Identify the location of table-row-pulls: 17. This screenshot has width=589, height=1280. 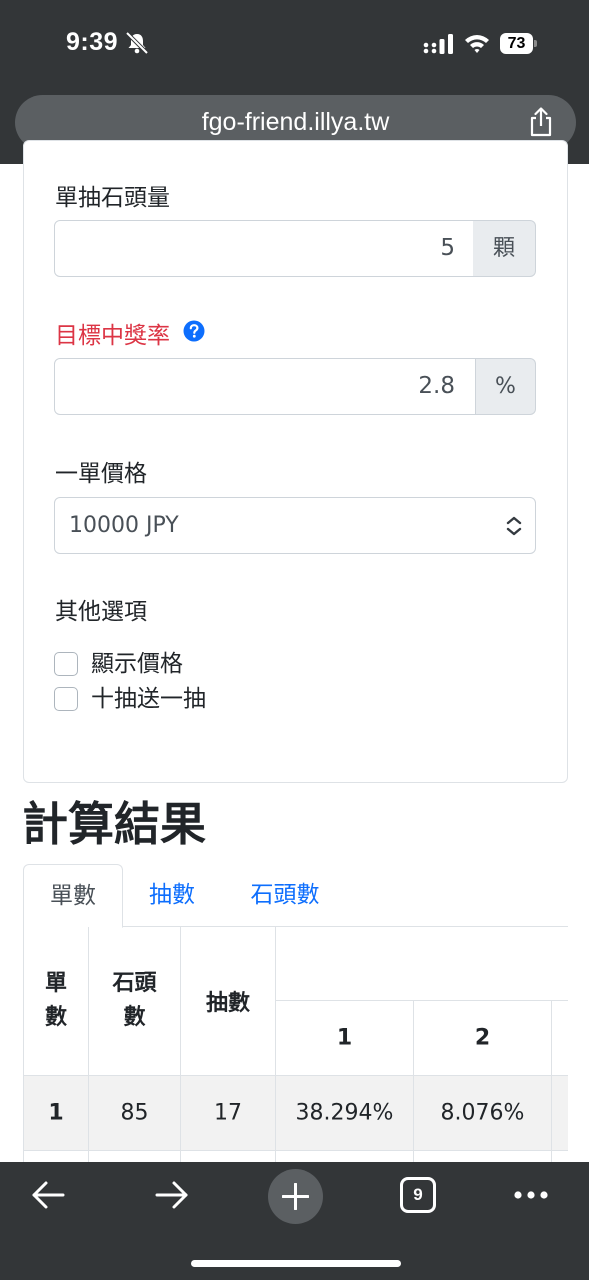
(228, 1113).